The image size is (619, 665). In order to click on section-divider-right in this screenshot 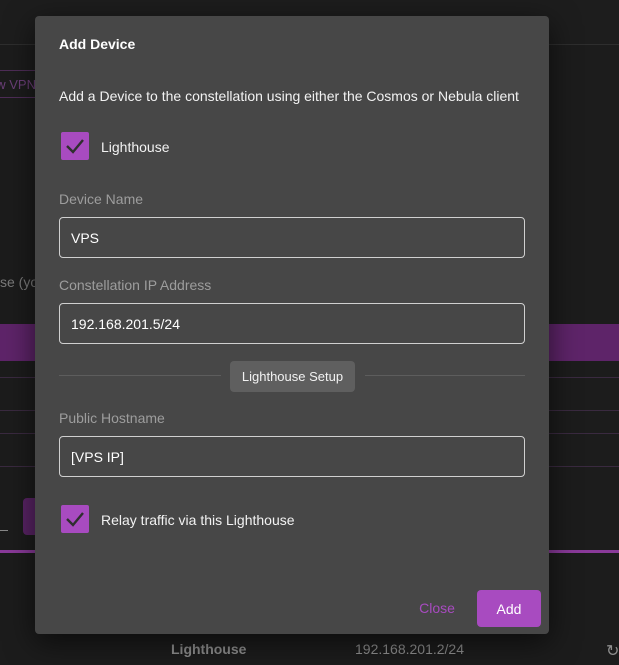, I will do `click(445, 375)`.